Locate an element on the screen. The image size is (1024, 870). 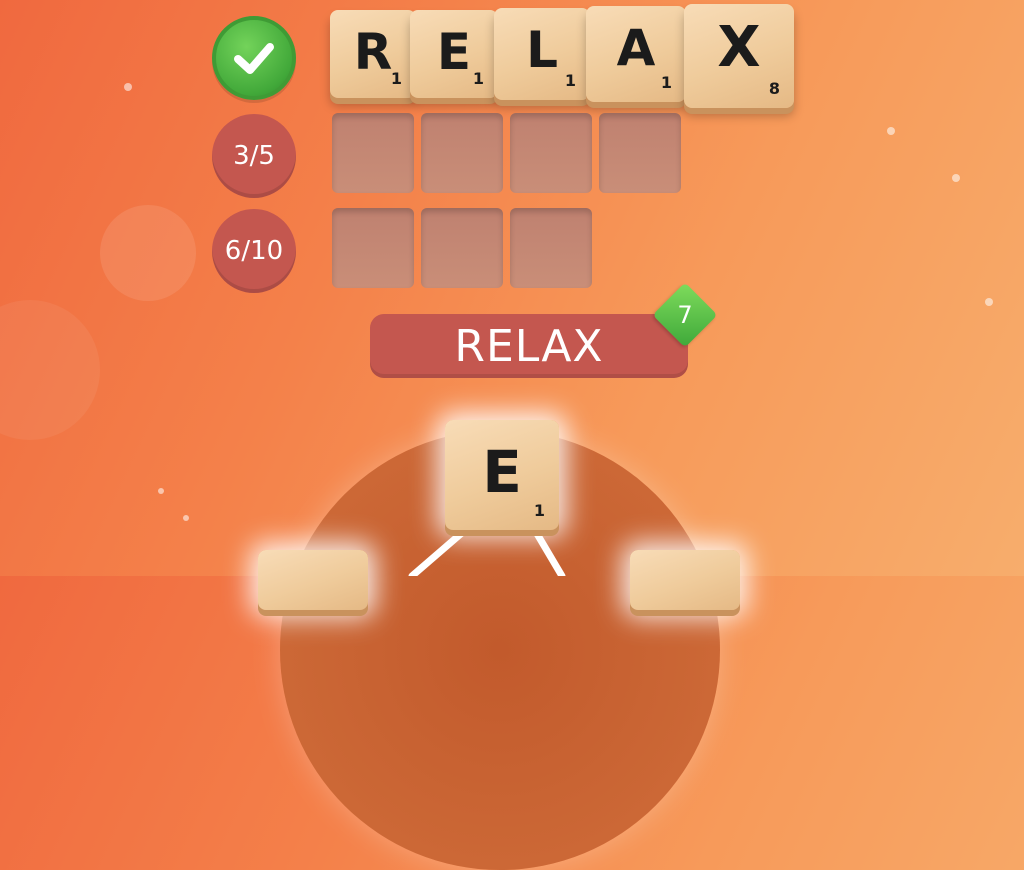
row-1-status-complete is located at coordinates (254, 58).